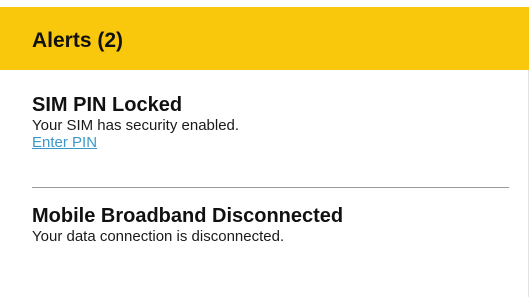 The width and height of the screenshot is (529, 297). I want to click on alert-title: SIM PIN Locked, so click(107, 105).